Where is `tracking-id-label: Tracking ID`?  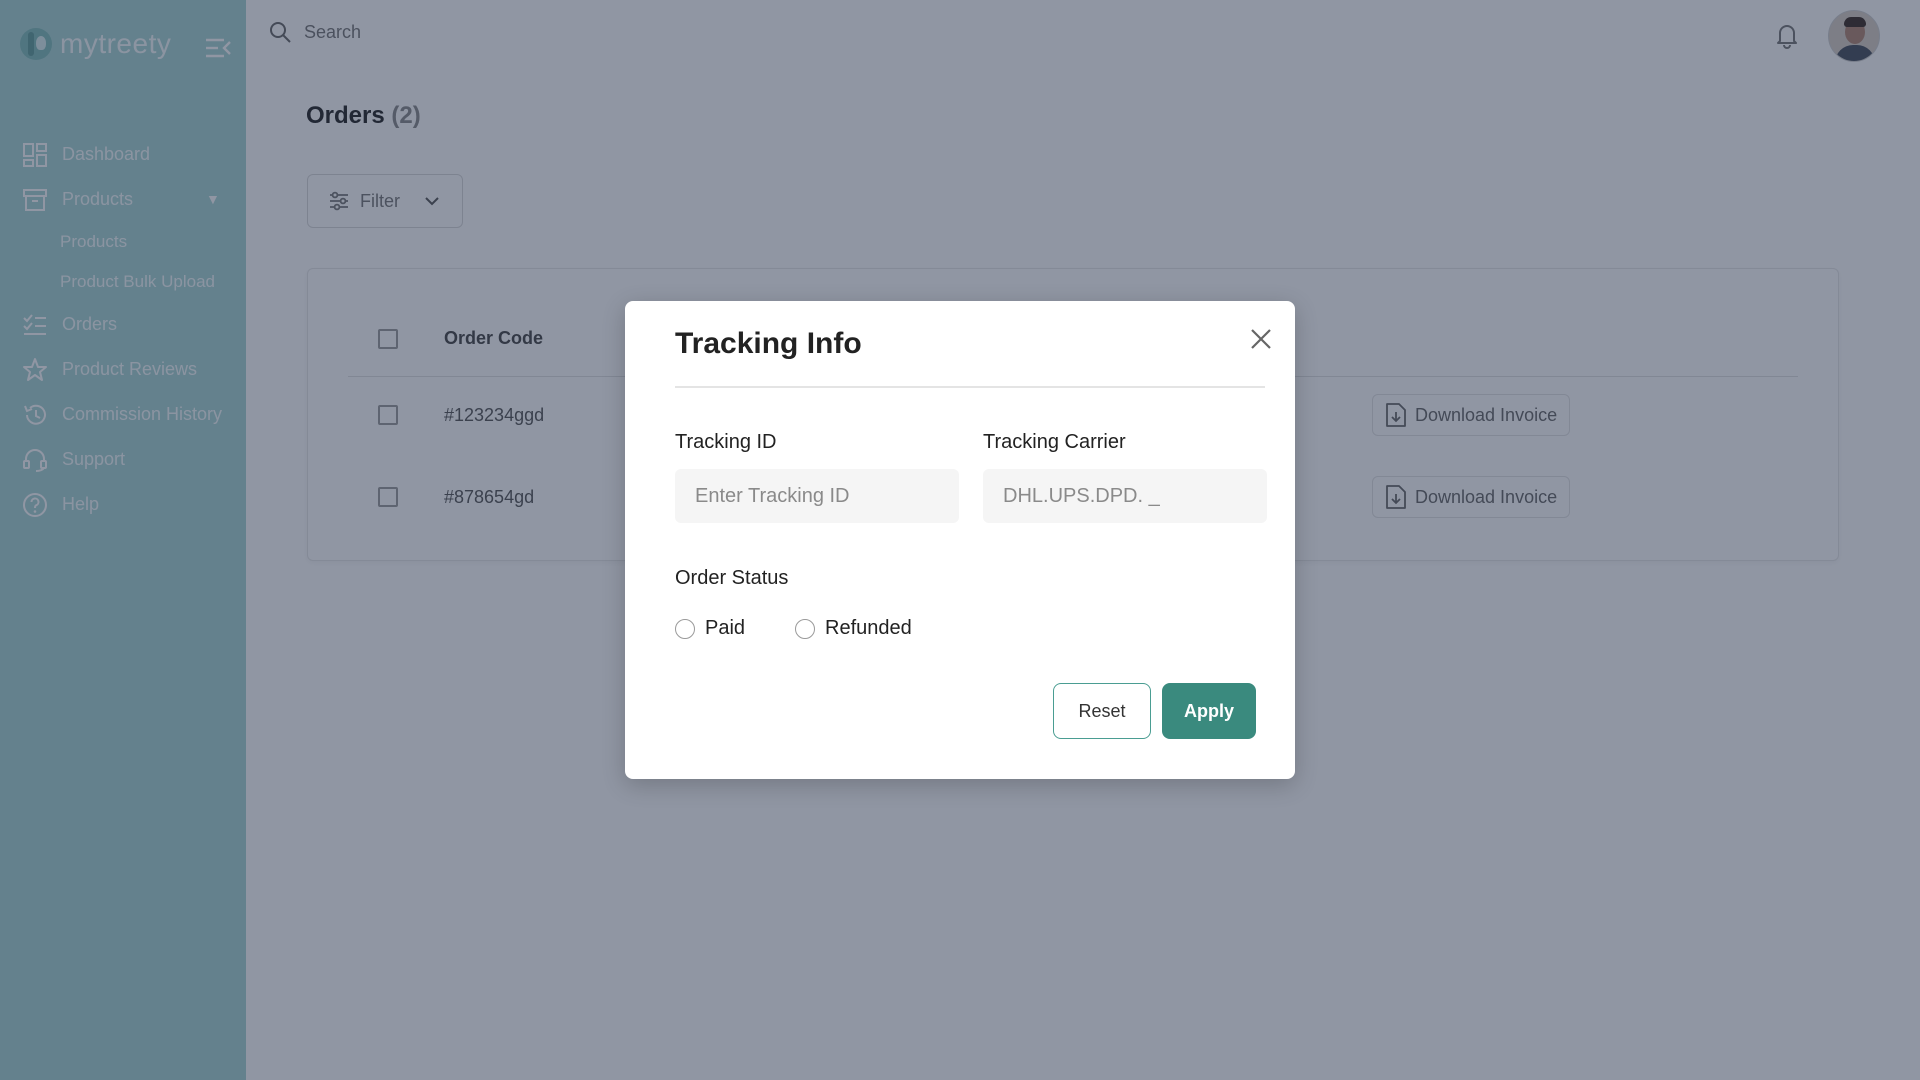
tracking-id-label: Tracking ID is located at coordinates (726, 442).